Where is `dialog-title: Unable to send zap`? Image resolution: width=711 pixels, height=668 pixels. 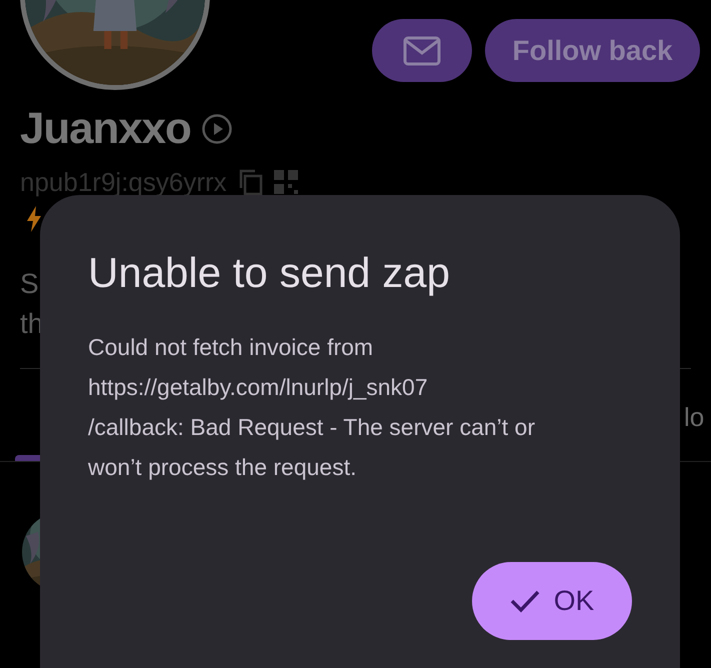 dialog-title: Unable to send zap is located at coordinates (269, 273).